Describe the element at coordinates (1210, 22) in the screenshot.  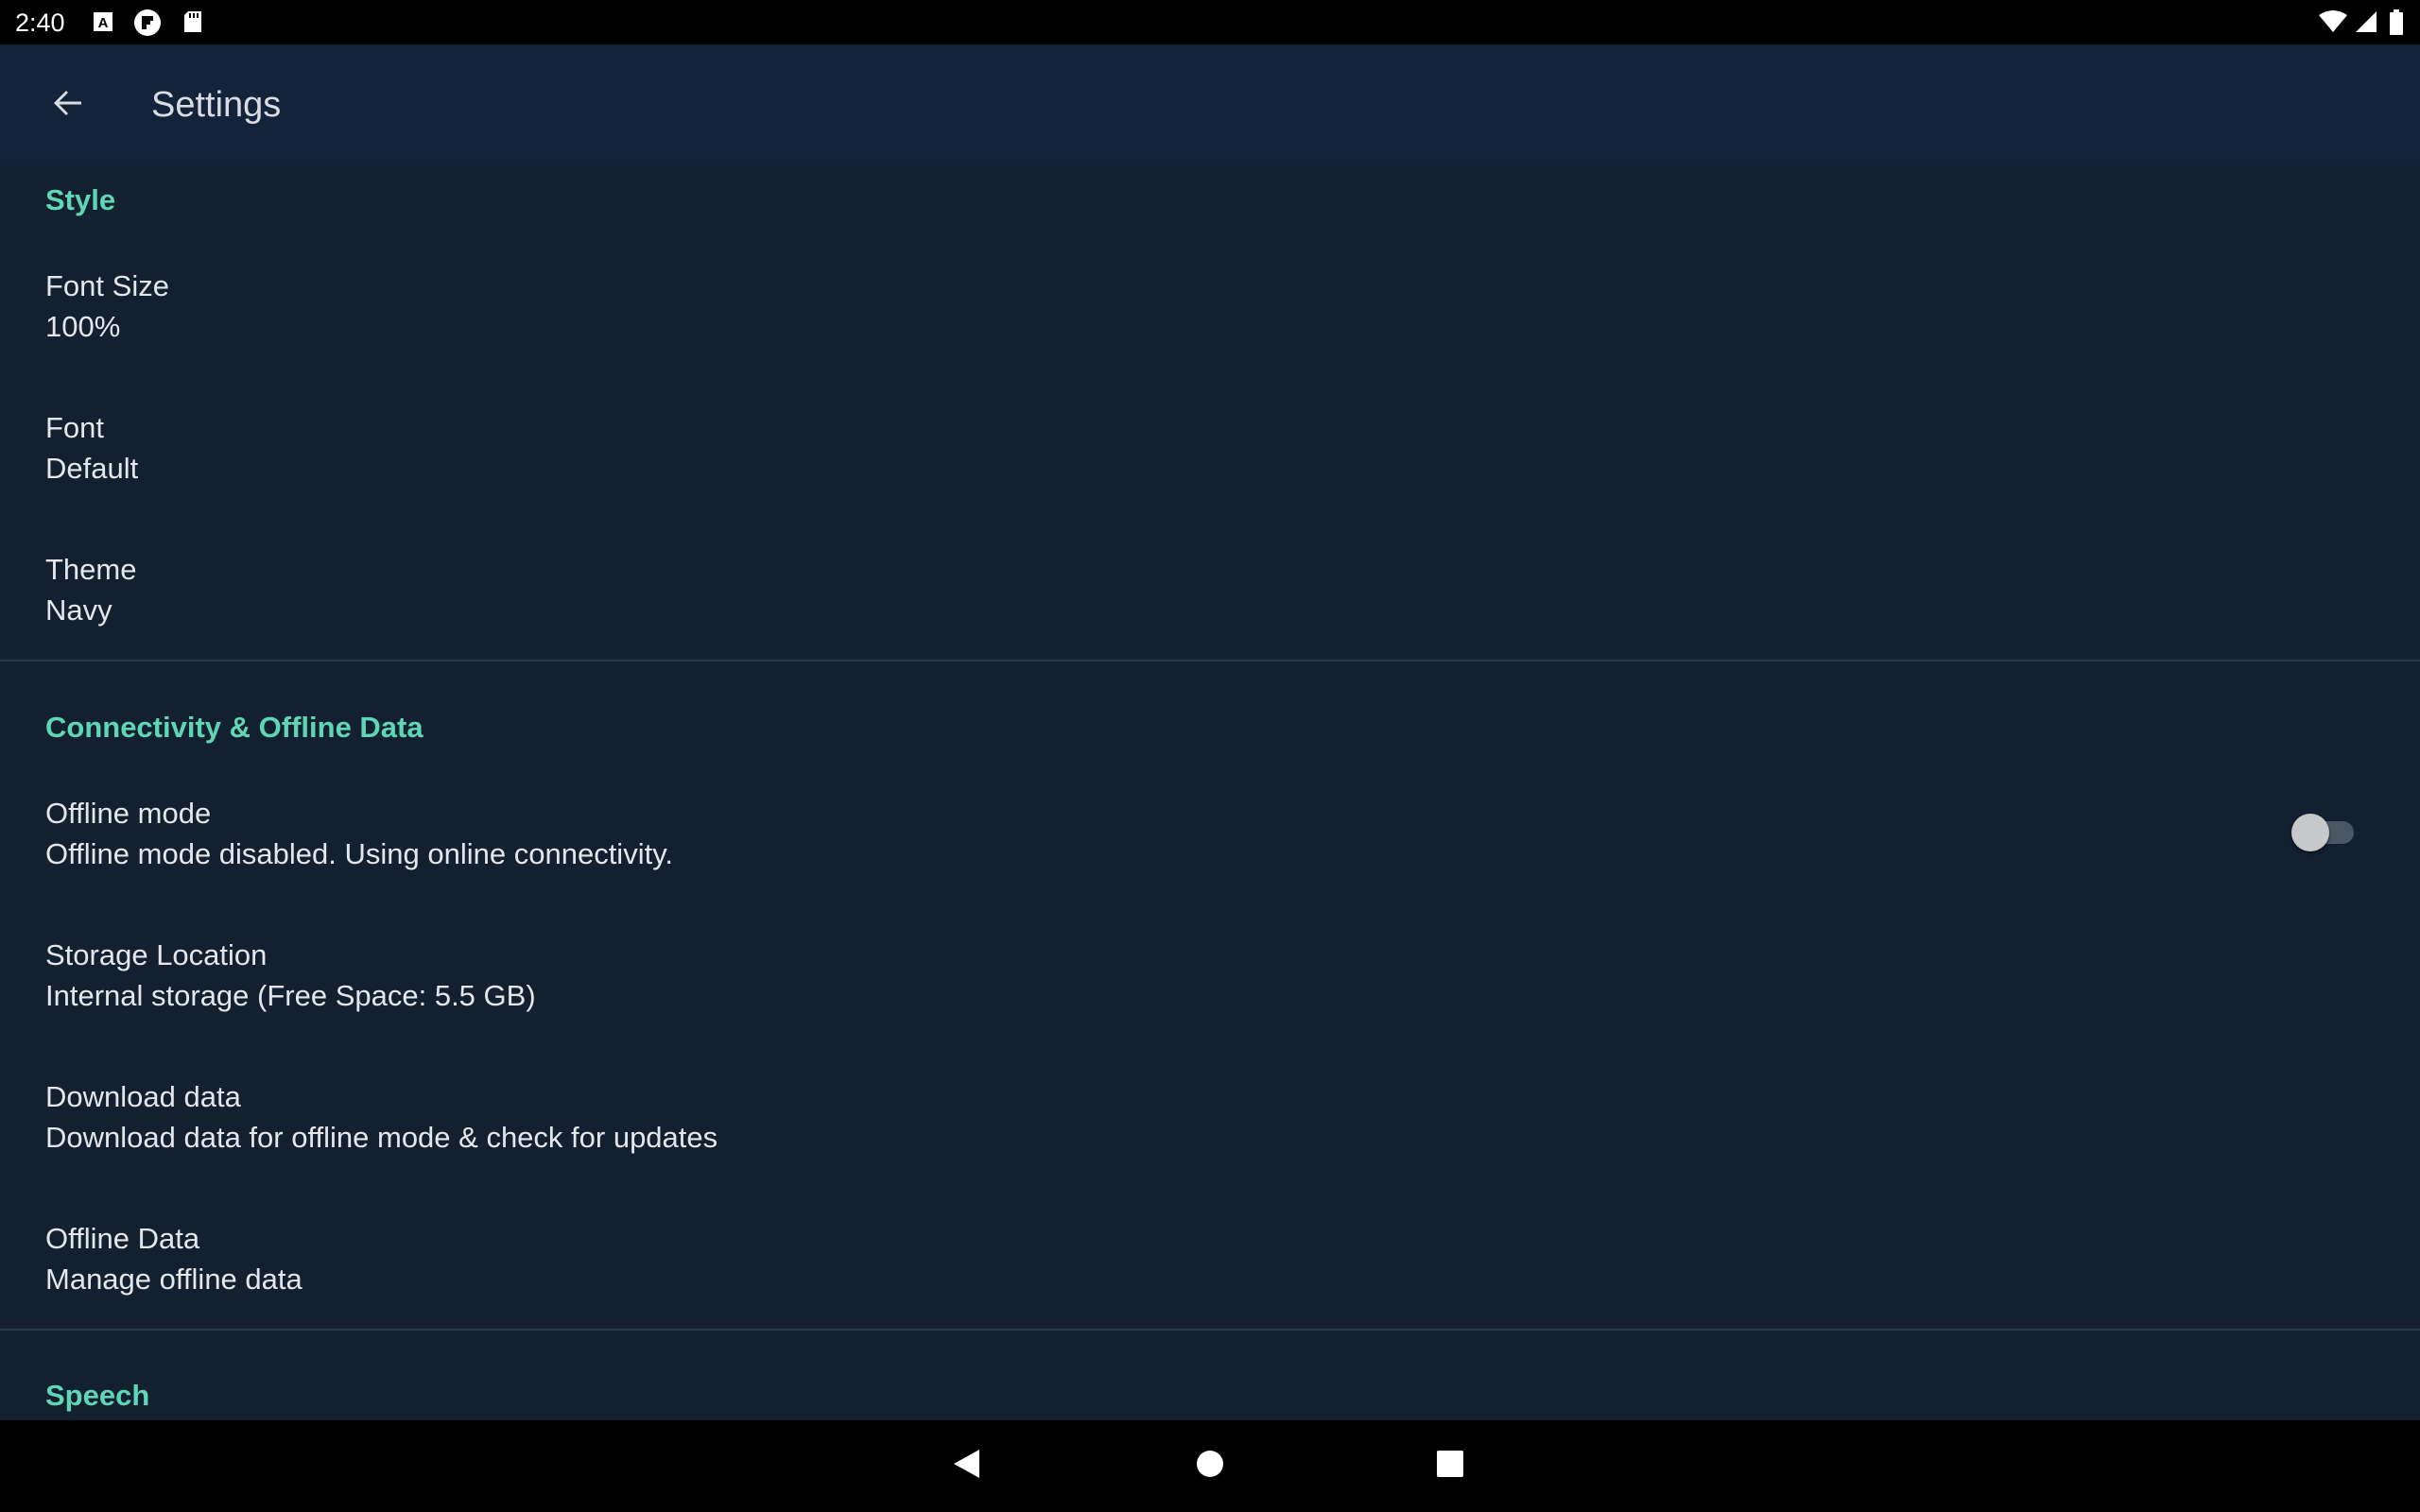
I see `status-bar: 2:40 A` at that location.